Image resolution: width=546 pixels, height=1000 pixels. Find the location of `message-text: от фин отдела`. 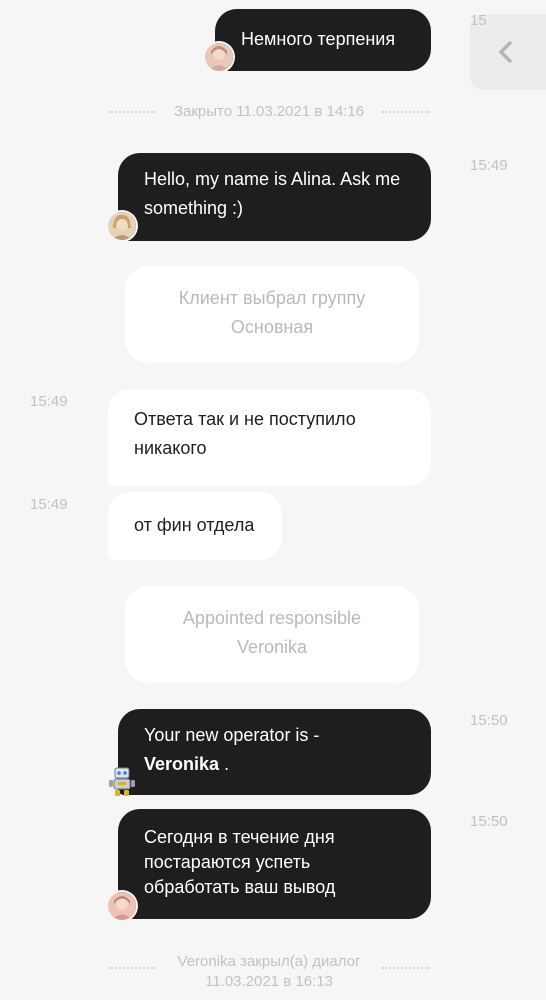

message-text: от фин отдела is located at coordinates (194, 525).